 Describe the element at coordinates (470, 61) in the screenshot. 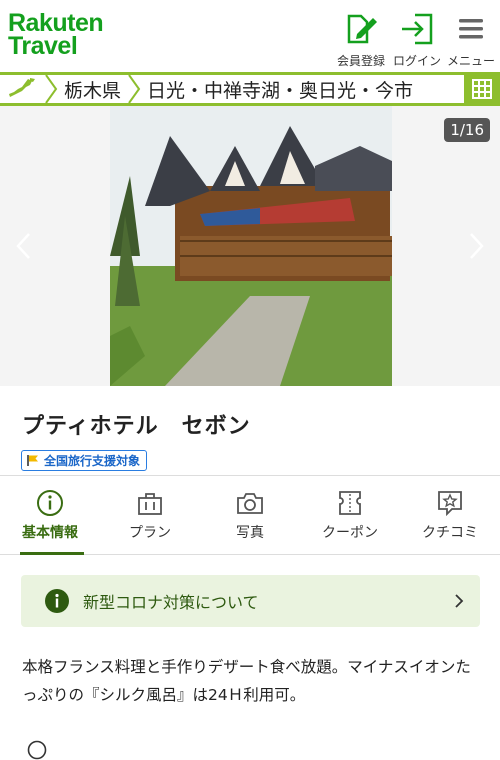

I see `menu-label: メニュー` at that location.